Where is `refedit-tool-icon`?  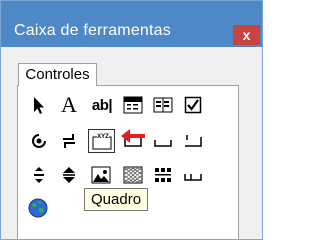
refedit-tool-icon is located at coordinates (133, 175).